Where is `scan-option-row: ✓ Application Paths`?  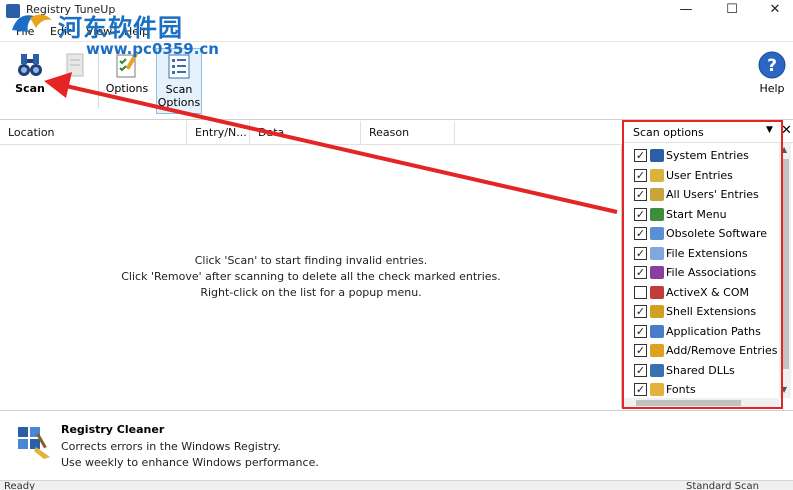 scan-option-row: ✓ Application Paths is located at coordinates (709, 332).